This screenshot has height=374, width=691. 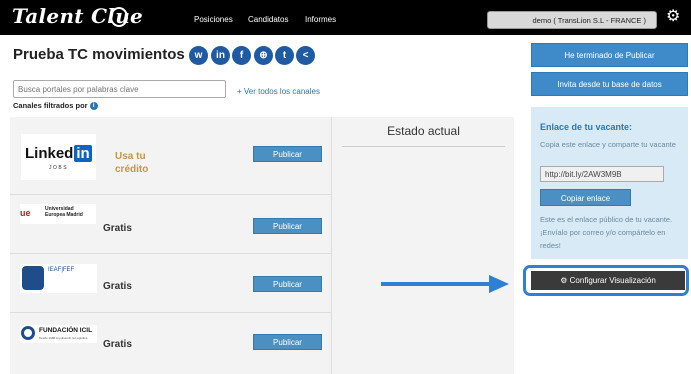 What do you see at coordinates (63, 338) in the screenshot?
I see `icil-logo-sub: Desde 1980 impulsando la Logística` at bounding box center [63, 338].